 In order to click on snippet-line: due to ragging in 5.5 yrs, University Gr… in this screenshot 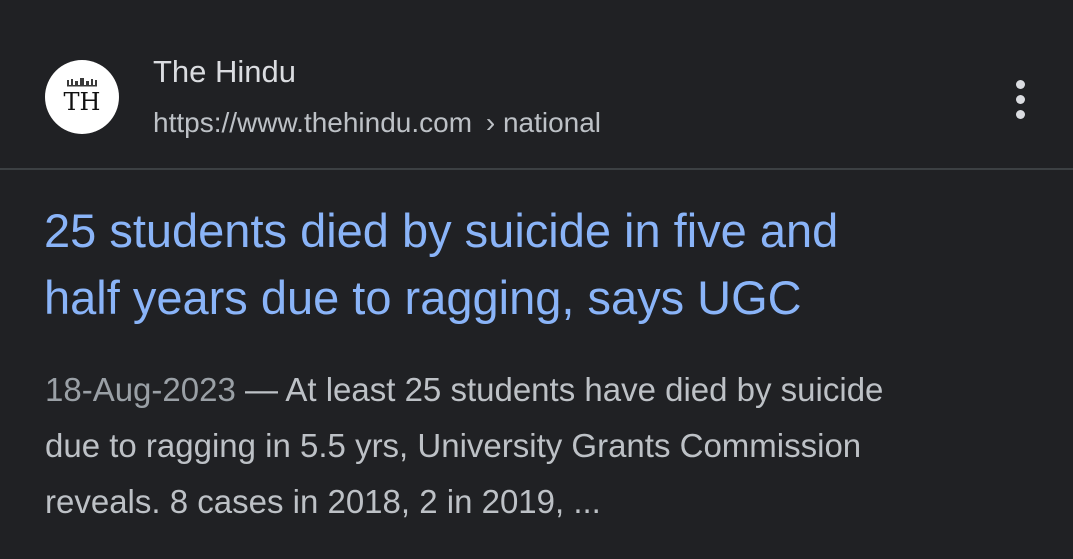, I will do `click(453, 445)`.